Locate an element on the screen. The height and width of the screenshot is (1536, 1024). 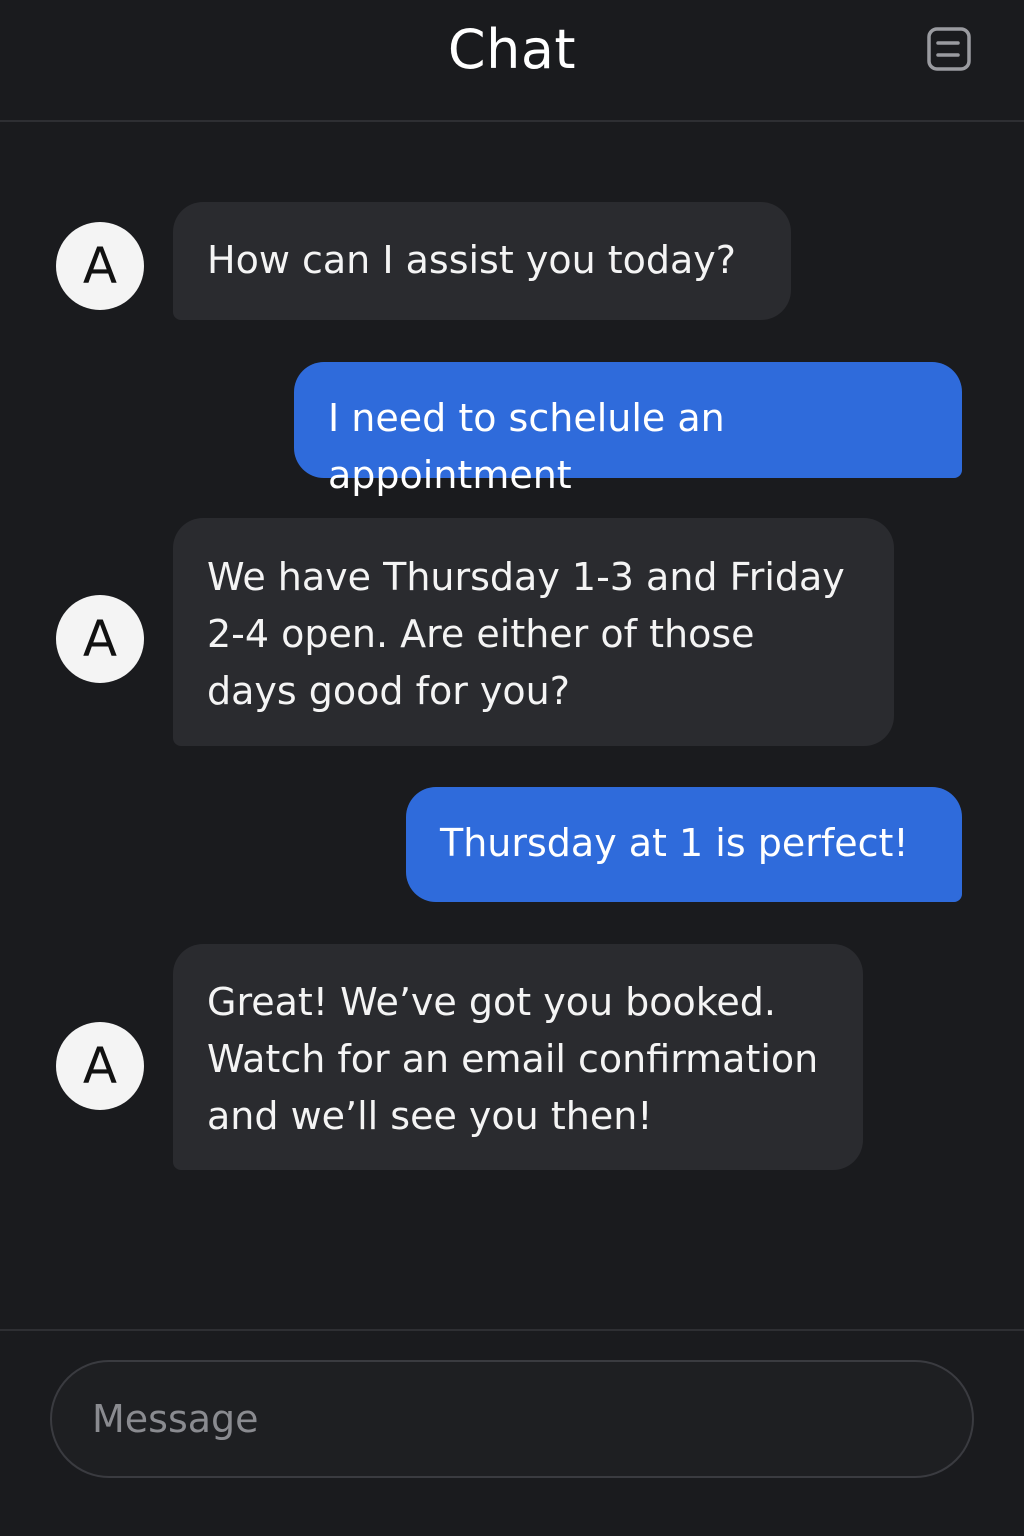
message-text-line: days good for you? is located at coordinates (388, 691).